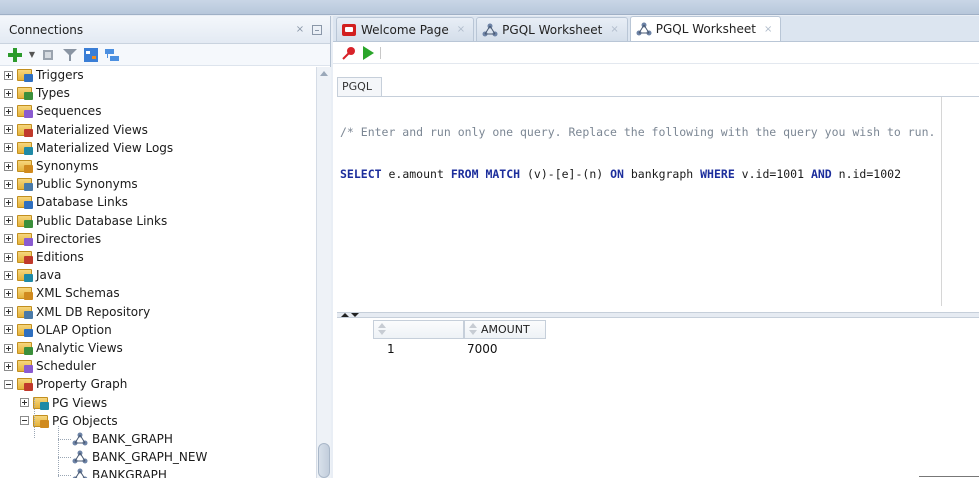  I want to click on tree-item: Editions, so click(44, 257).